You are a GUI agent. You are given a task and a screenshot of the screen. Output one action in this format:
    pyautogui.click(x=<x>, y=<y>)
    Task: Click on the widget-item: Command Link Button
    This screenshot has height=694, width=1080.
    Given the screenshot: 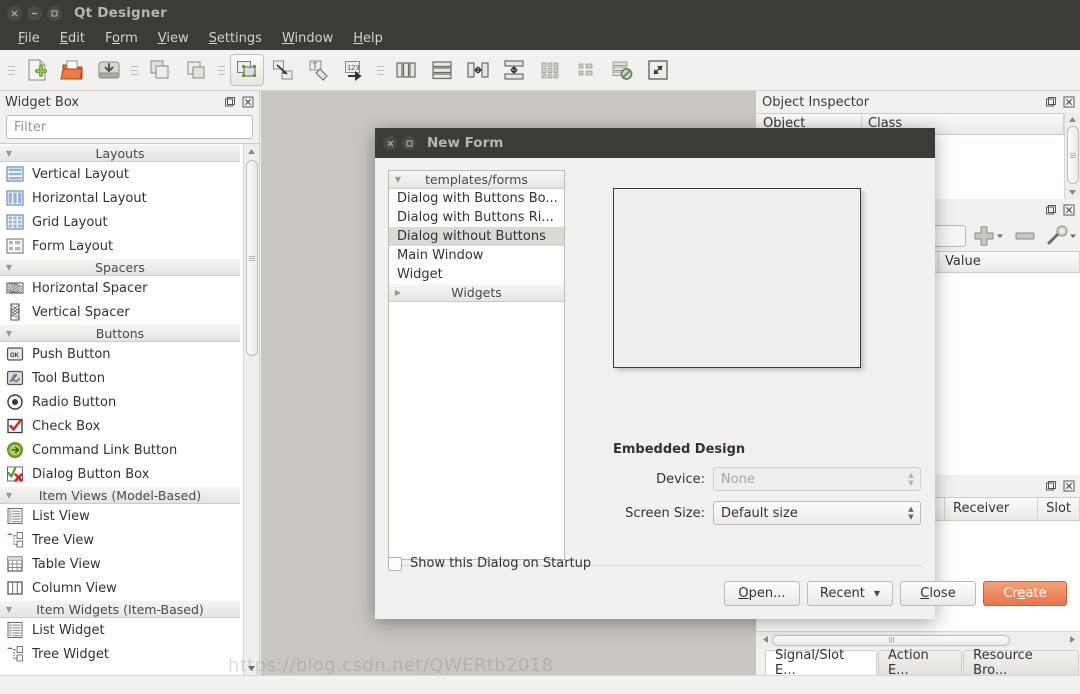 What is the action you would take?
    pyautogui.click(x=120, y=450)
    